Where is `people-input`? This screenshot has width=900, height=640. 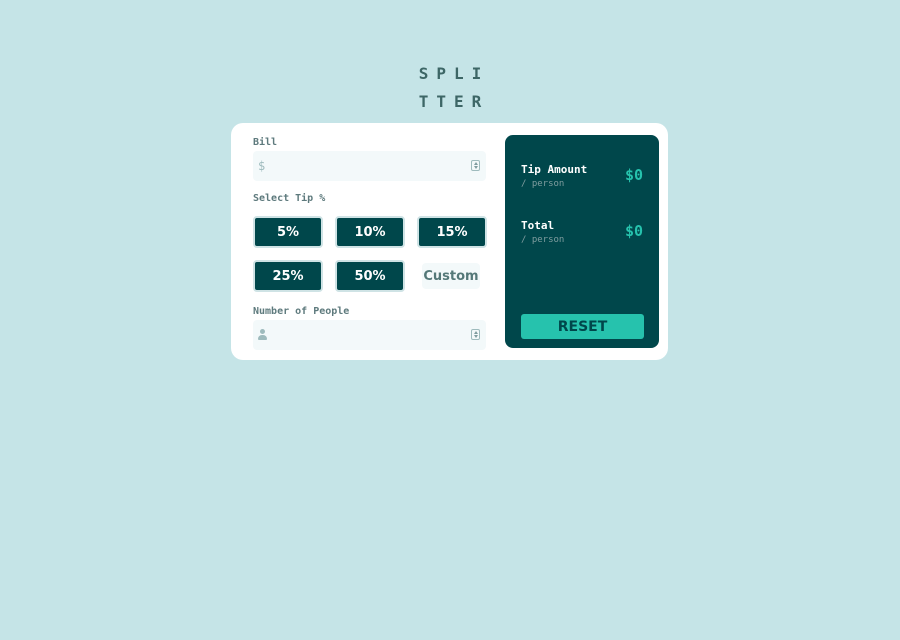 people-input is located at coordinates (368, 335).